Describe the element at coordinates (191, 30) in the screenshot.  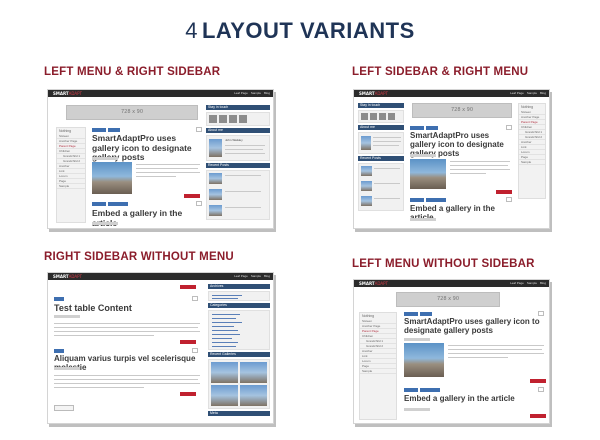
I see `title-number: 4` at that location.